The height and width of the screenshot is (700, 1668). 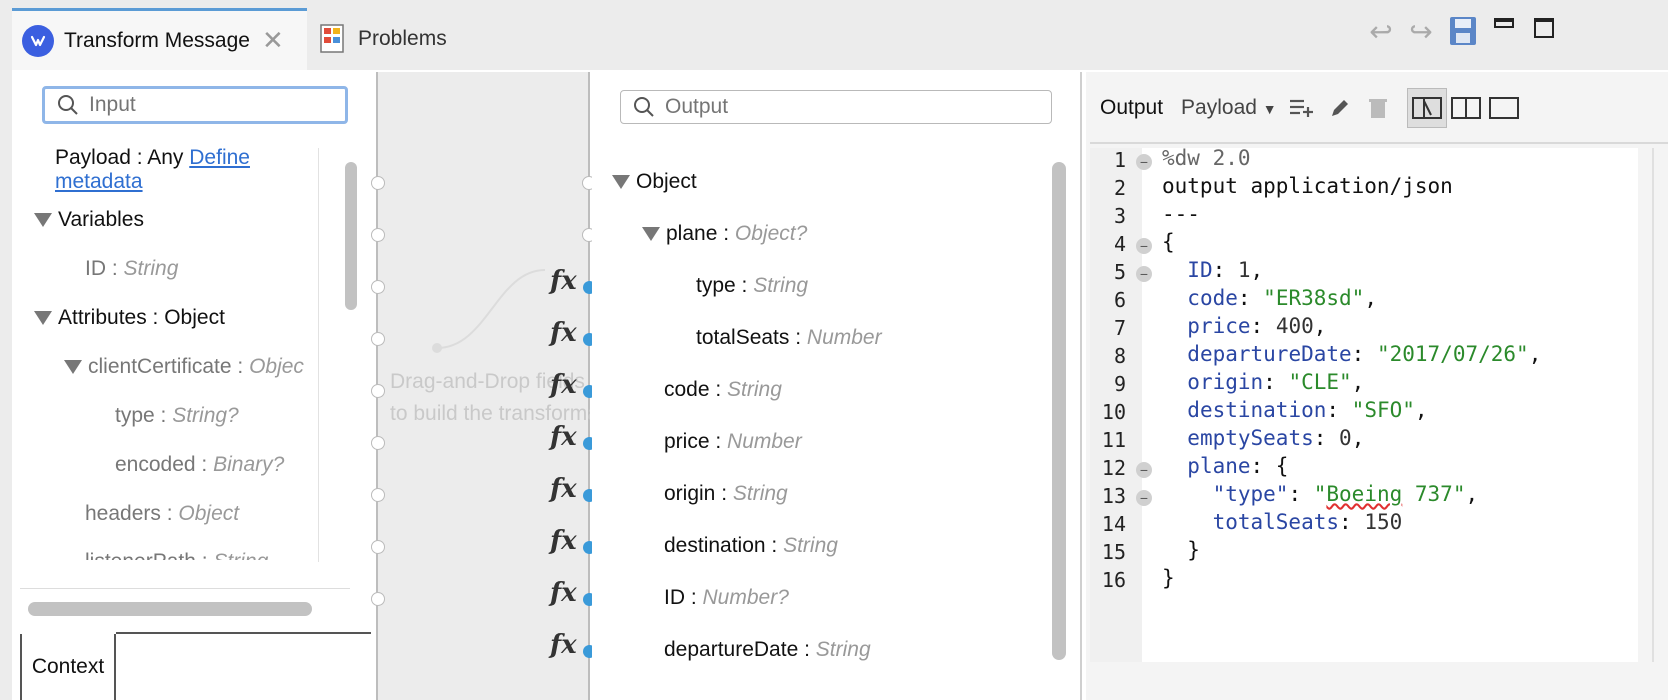 I want to click on cert-type-row: type : String?, so click(x=177, y=416).